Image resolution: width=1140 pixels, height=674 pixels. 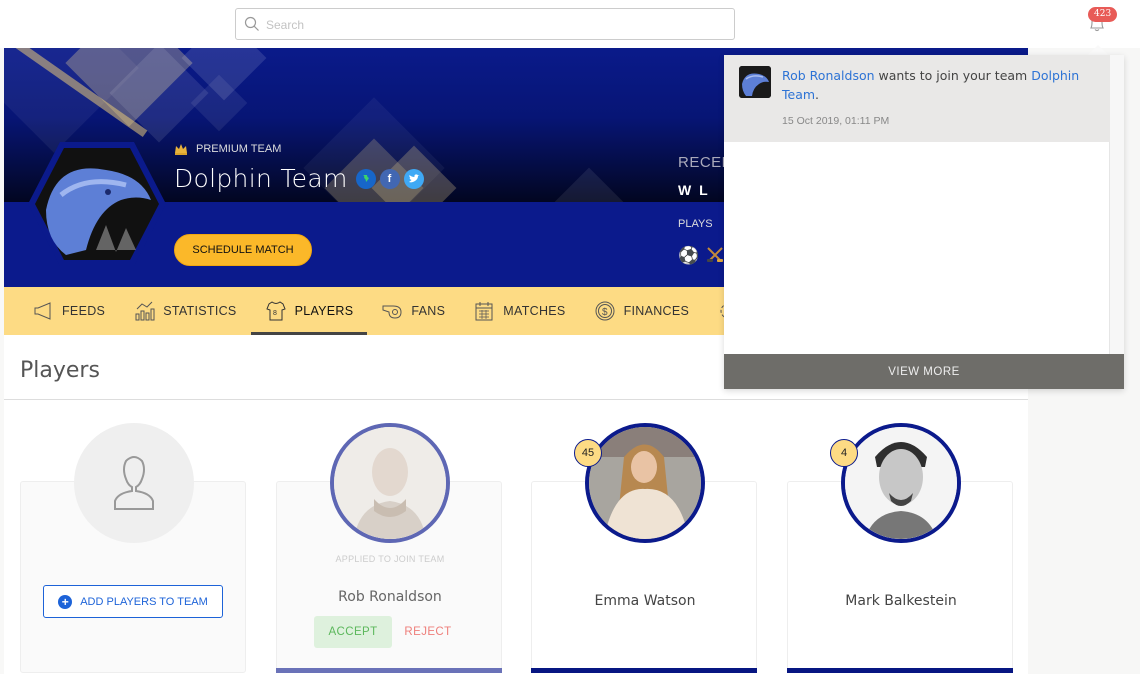 What do you see at coordinates (953, 75) in the screenshot?
I see `notification-text: wants to join your team` at bounding box center [953, 75].